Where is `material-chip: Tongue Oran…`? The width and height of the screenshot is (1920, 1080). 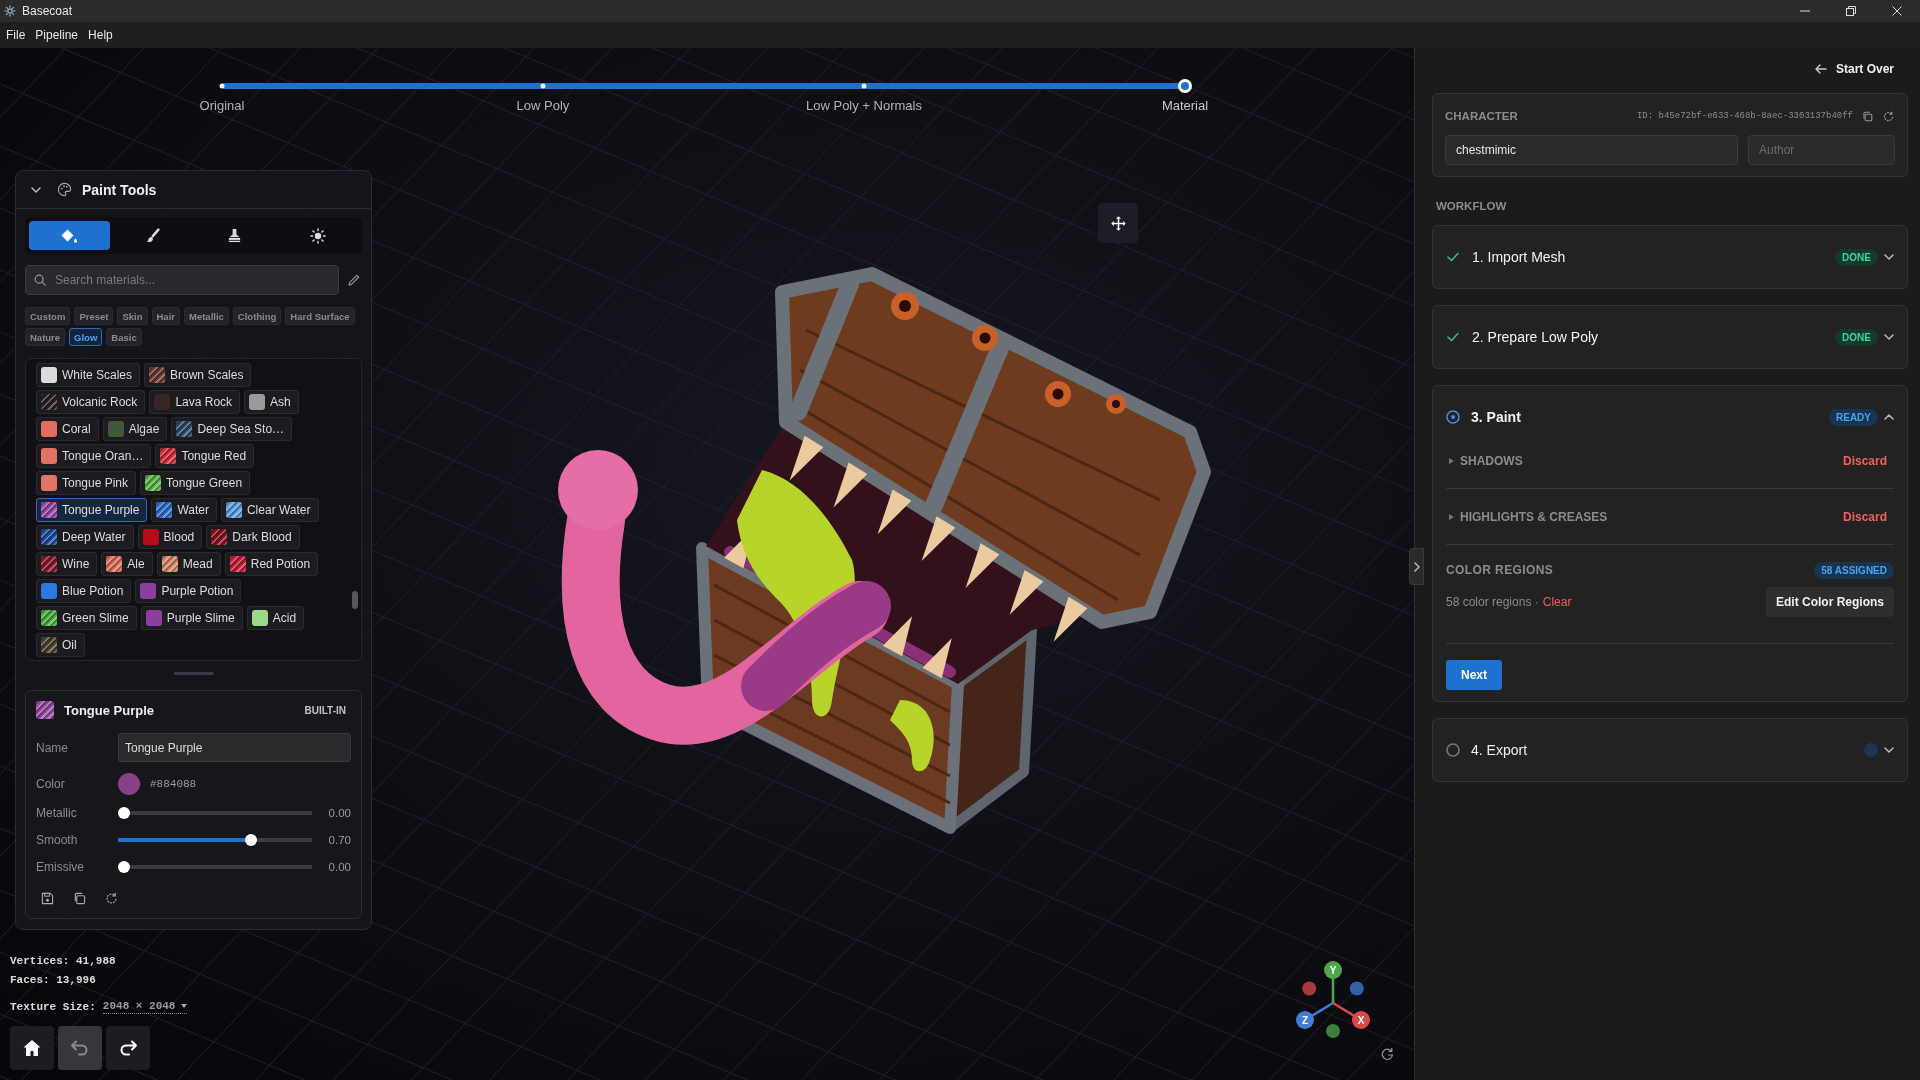 material-chip: Tongue Oran… is located at coordinates (94, 456).